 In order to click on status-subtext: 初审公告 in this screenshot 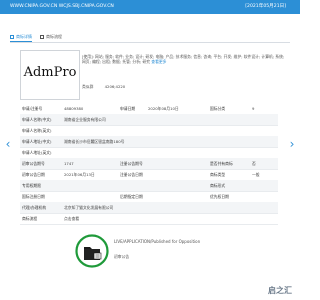, I will do `click(122, 256)`.